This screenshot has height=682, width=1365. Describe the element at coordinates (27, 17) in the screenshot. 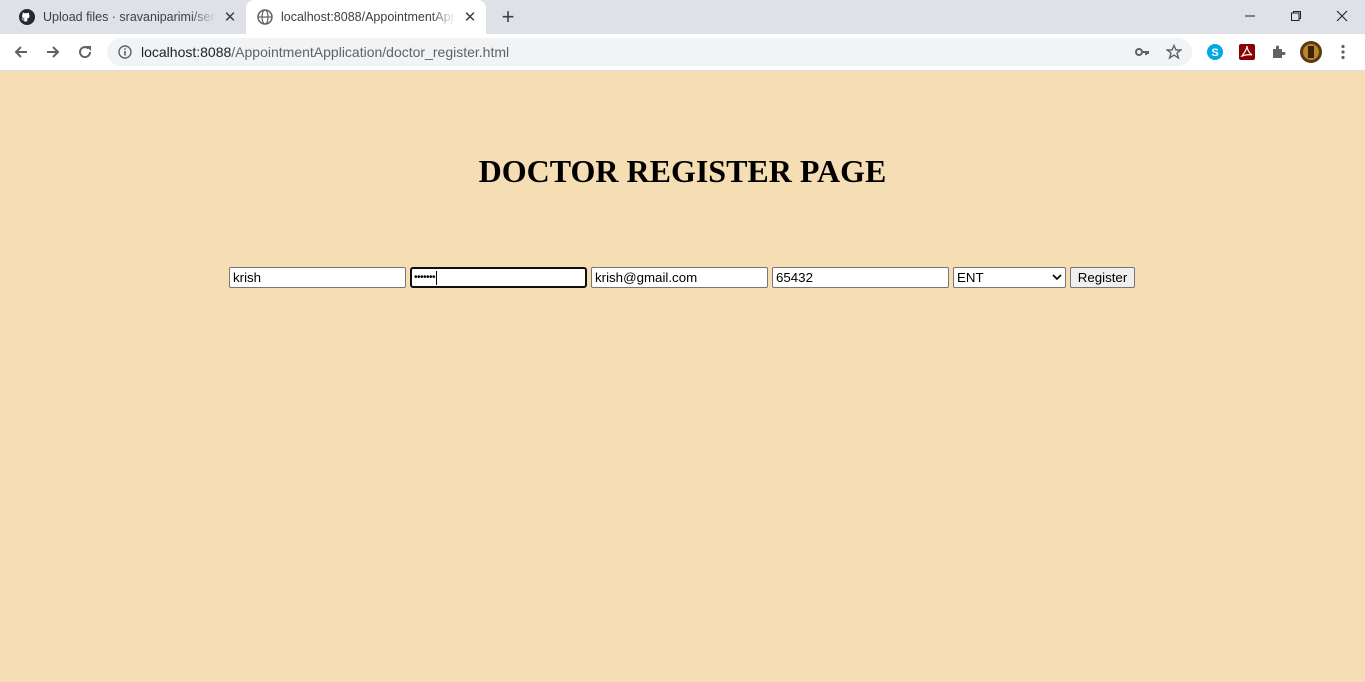

I see `github-icon` at that location.